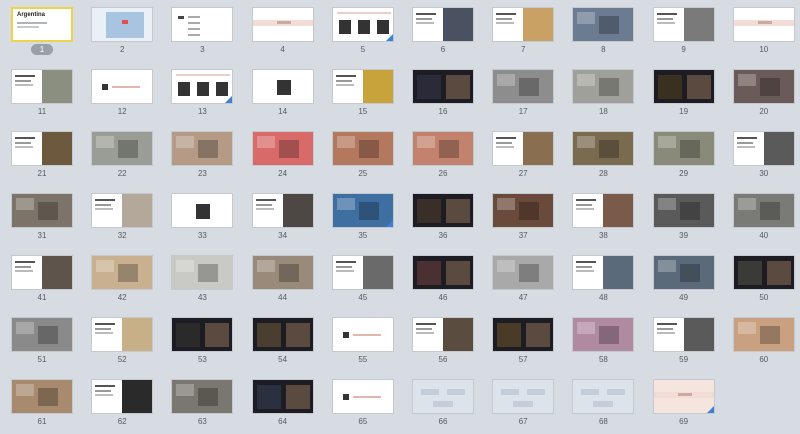 The image size is (800, 434). Describe the element at coordinates (43, 280) in the screenshot. I see `slide-thumbnail: 41` at that location.